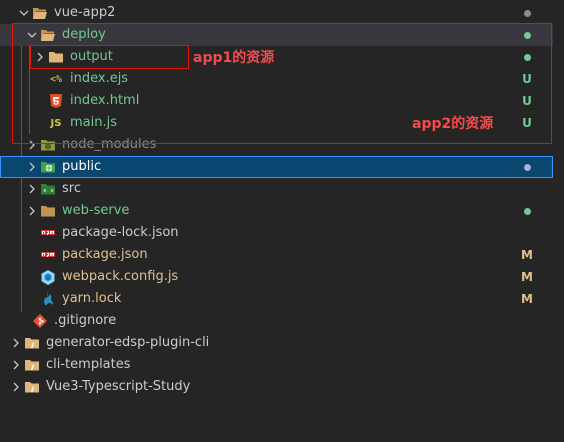  What do you see at coordinates (85, 320) in the screenshot?
I see `tree-item-label: .gitignore` at bounding box center [85, 320].